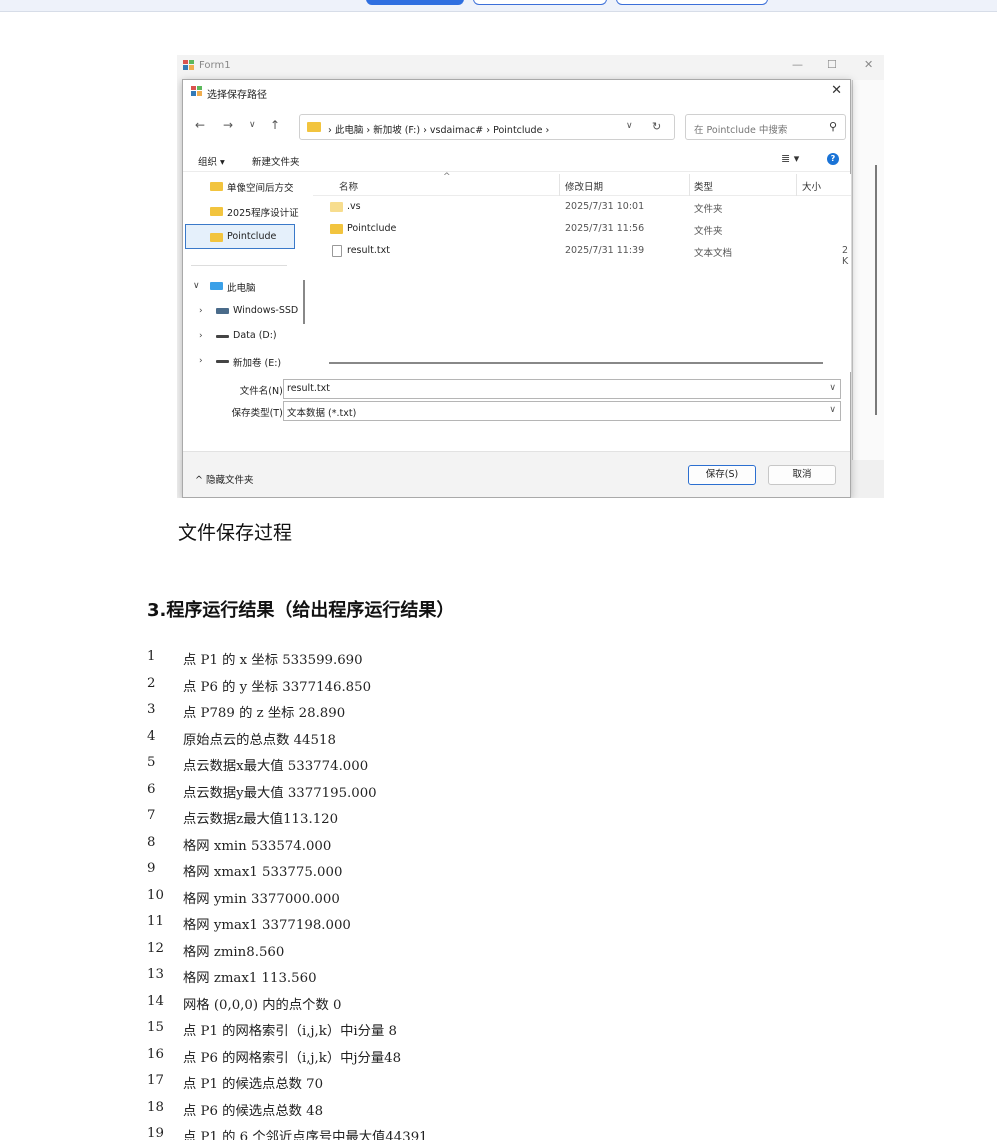 This screenshot has height=1140, width=997. Describe the element at coordinates (349, 130) in the screenshot. I see `crumb-this-pc: 此电脑` at that location.